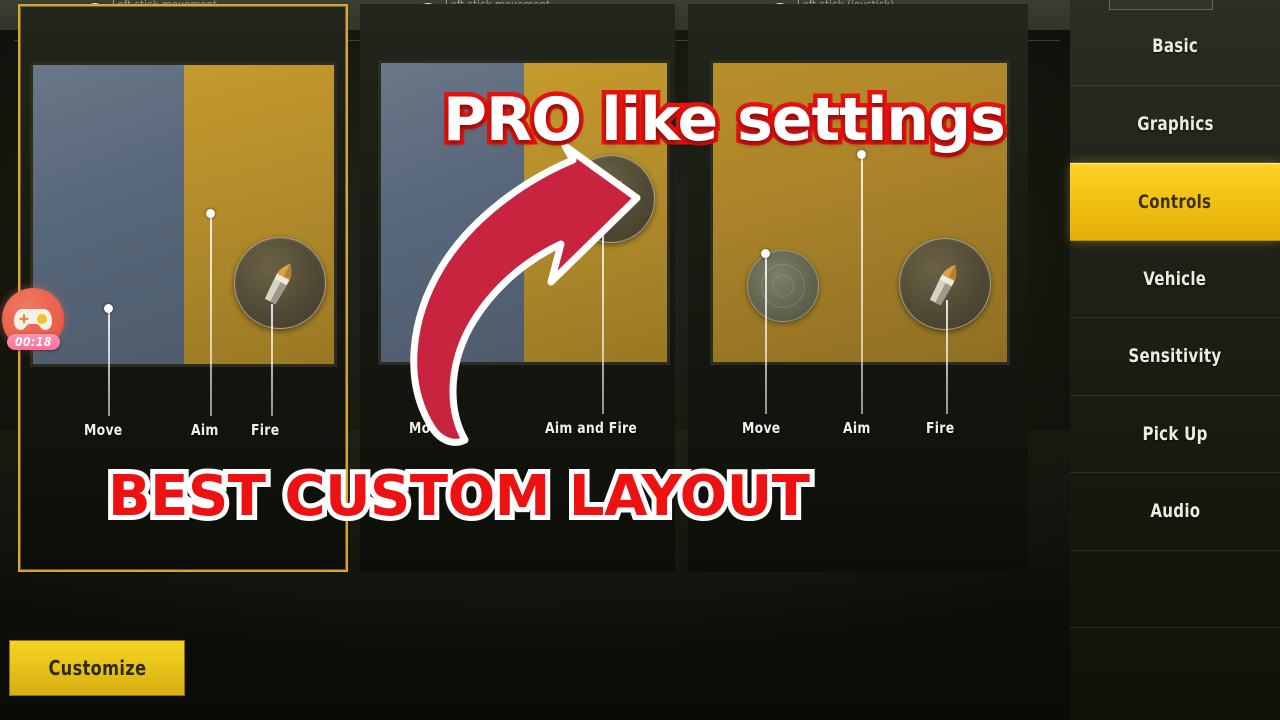 The width and height of the screenshot is (1280, 720). I want to click on sidebar-item-label: Graphics, so click(1175, 123).